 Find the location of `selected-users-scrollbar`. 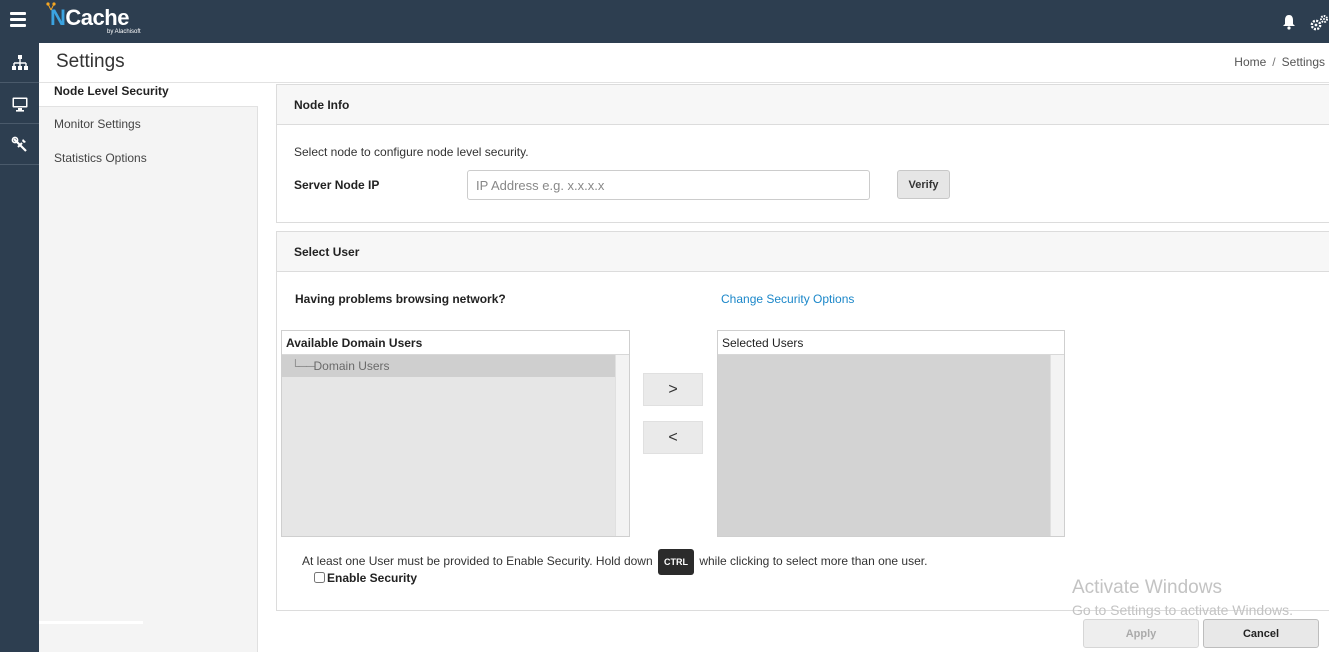

selected-users-scrollbar is located at coordinates (1057, 445).